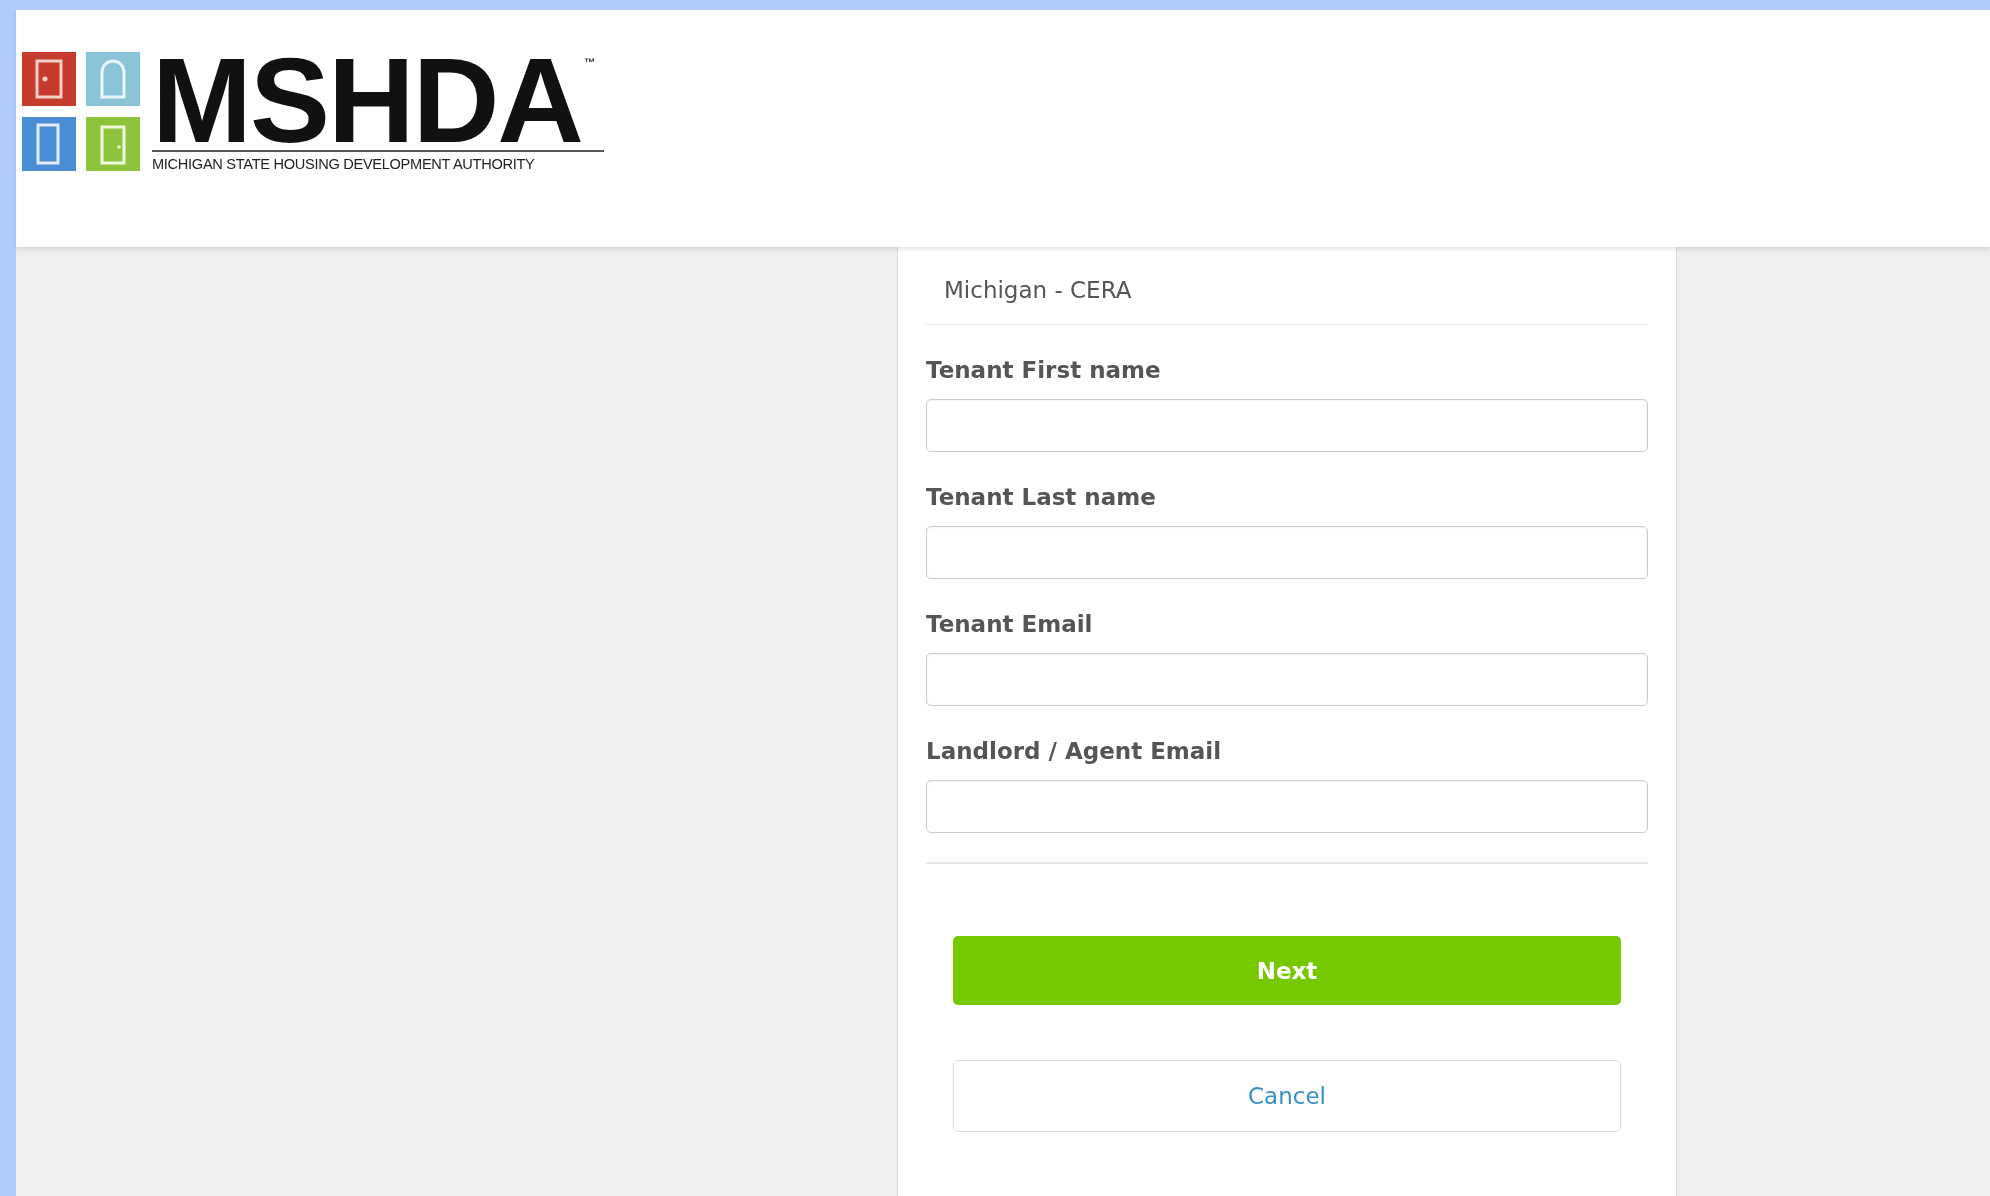  What do you see at coordinates (1074, 751) in the screenshot?
I see `field-label: Landlord / Agent Email` at bounding box center [1074, 751].